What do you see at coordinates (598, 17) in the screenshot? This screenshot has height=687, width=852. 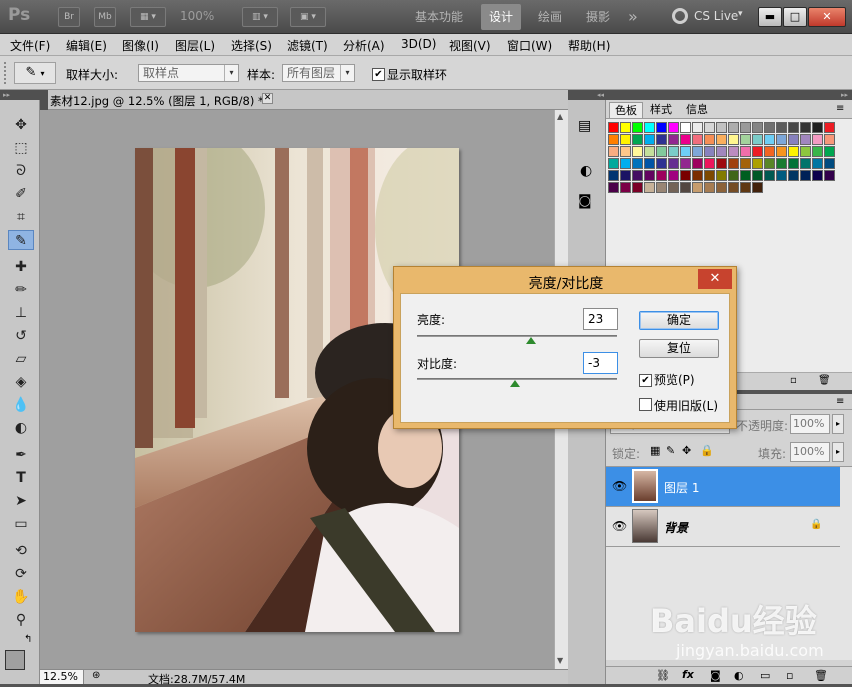 I see `workspace-photography: 摄影` at bounding box center [598, 17].